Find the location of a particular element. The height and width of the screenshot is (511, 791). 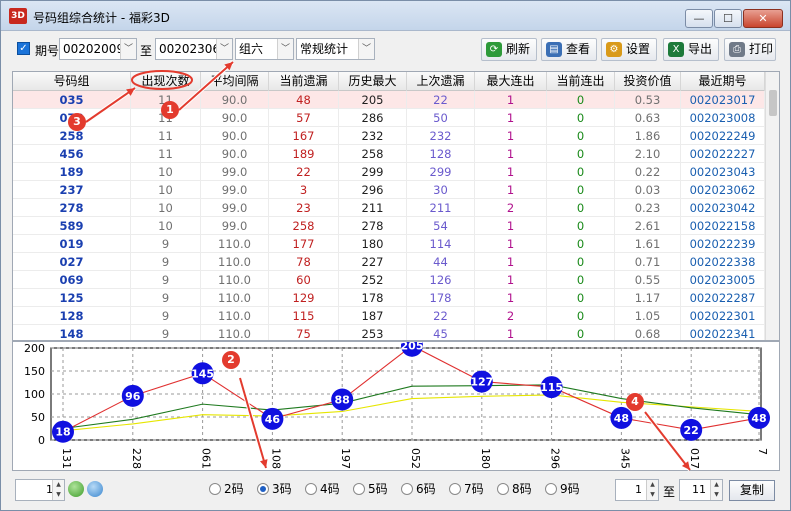

radio-option: 5码 is located at coordinates (370, 489).